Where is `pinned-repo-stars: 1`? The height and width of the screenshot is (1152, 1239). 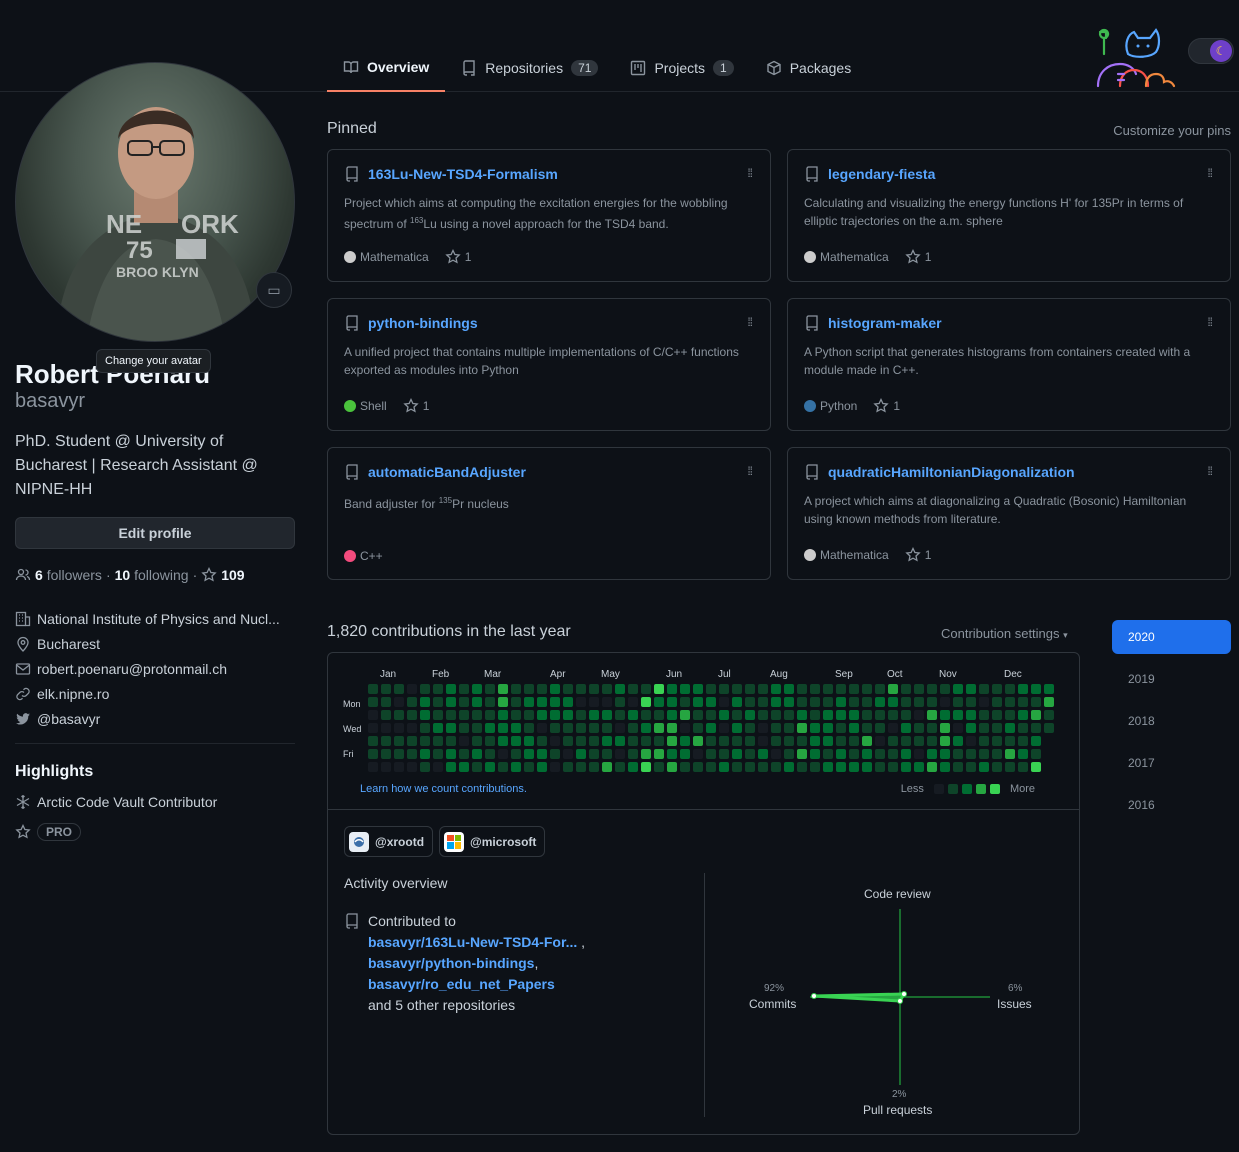 pinned-repo-stars: 1 is located at coordinates (458, 257).